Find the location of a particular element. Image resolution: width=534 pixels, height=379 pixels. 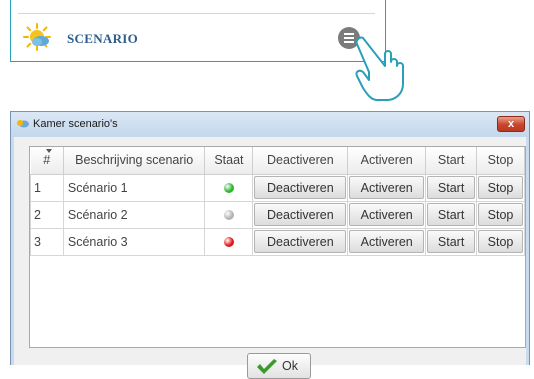

column-header-deactivate: Deactiveren is located at coordinates (300, 161).